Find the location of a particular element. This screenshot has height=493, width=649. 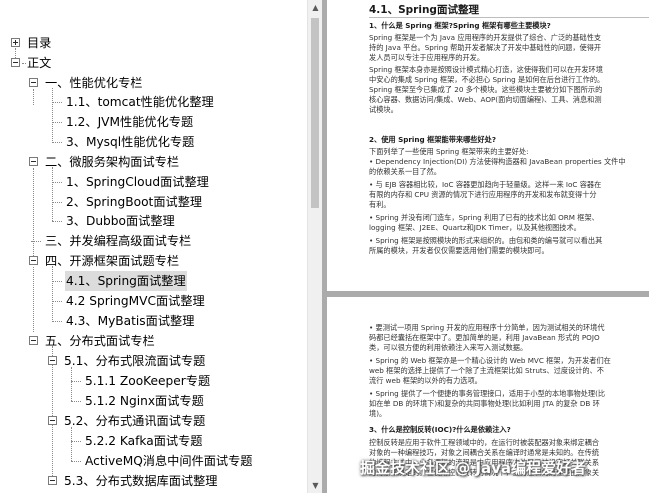

outline-item: 正文 is located at coordinates (153, 63).